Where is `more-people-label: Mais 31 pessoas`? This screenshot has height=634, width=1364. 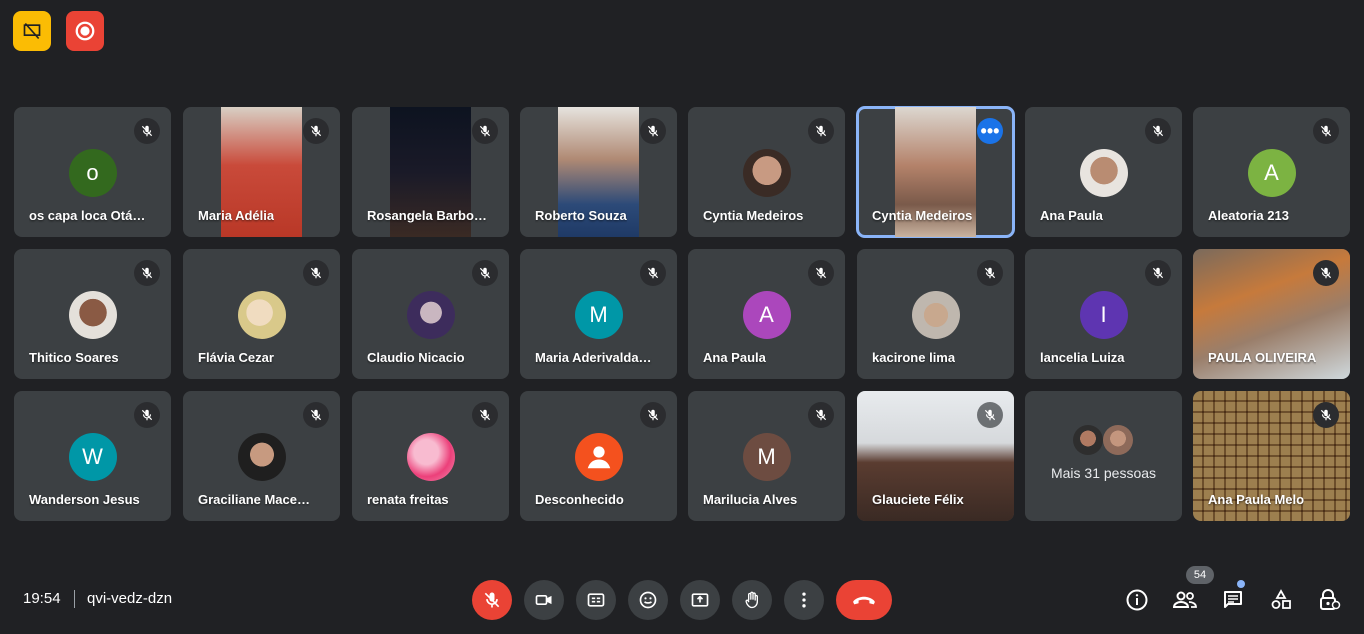
more-people-label: Mais 31 pessoas is located at coordinates (1103, 473).